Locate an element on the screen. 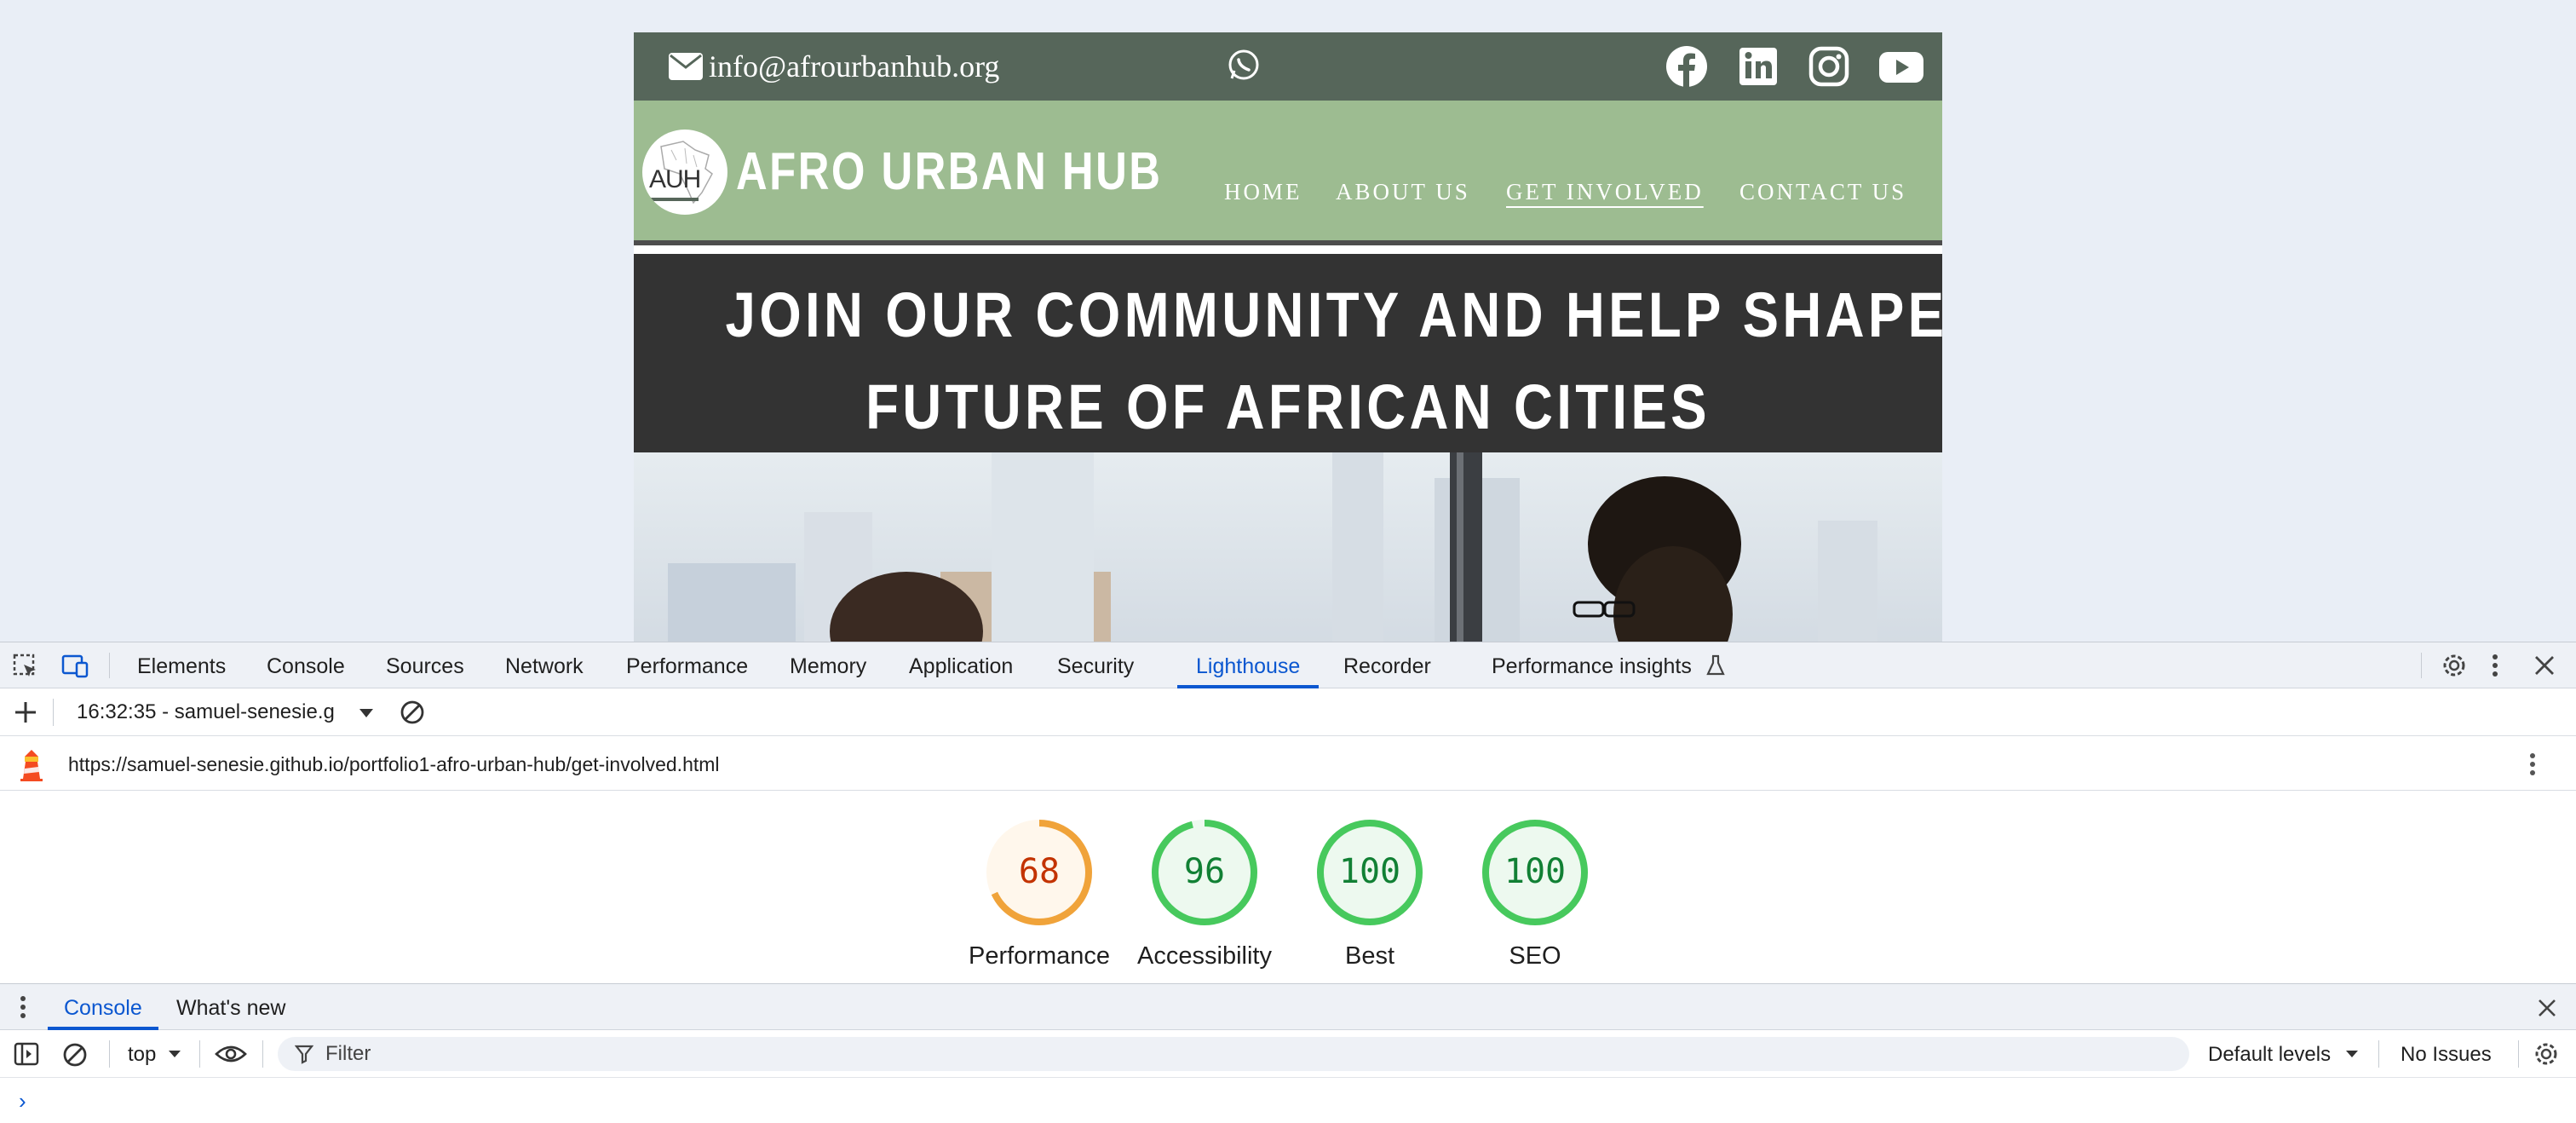  lighthouse-logo-icon is located at coordinates (31, 765).